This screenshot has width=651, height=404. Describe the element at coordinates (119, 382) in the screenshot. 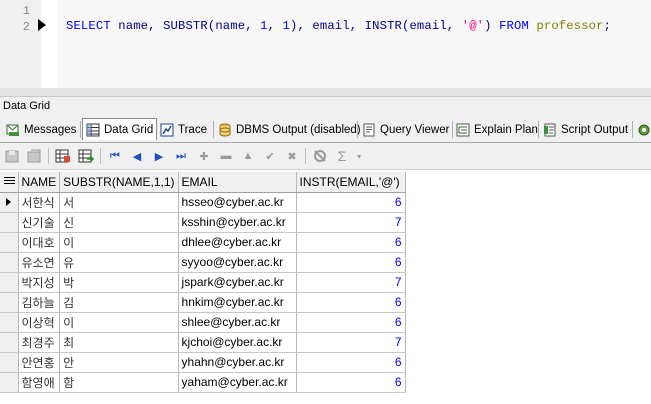

I see `cell-substr: 함` at that location.